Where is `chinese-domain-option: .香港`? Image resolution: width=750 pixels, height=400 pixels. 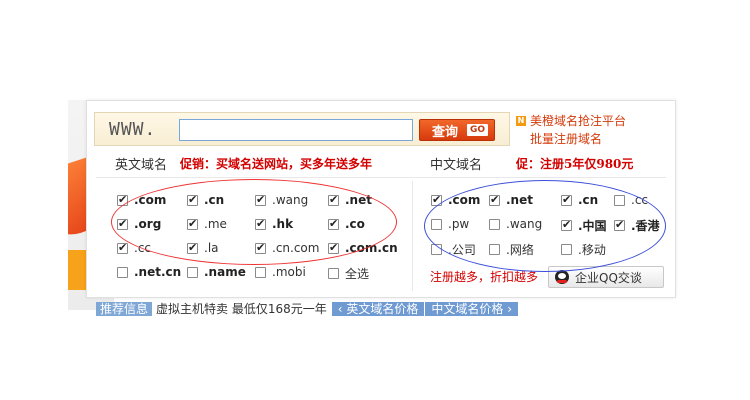 chinese-domain-option: .香港 is located at coordinates (637, 225).